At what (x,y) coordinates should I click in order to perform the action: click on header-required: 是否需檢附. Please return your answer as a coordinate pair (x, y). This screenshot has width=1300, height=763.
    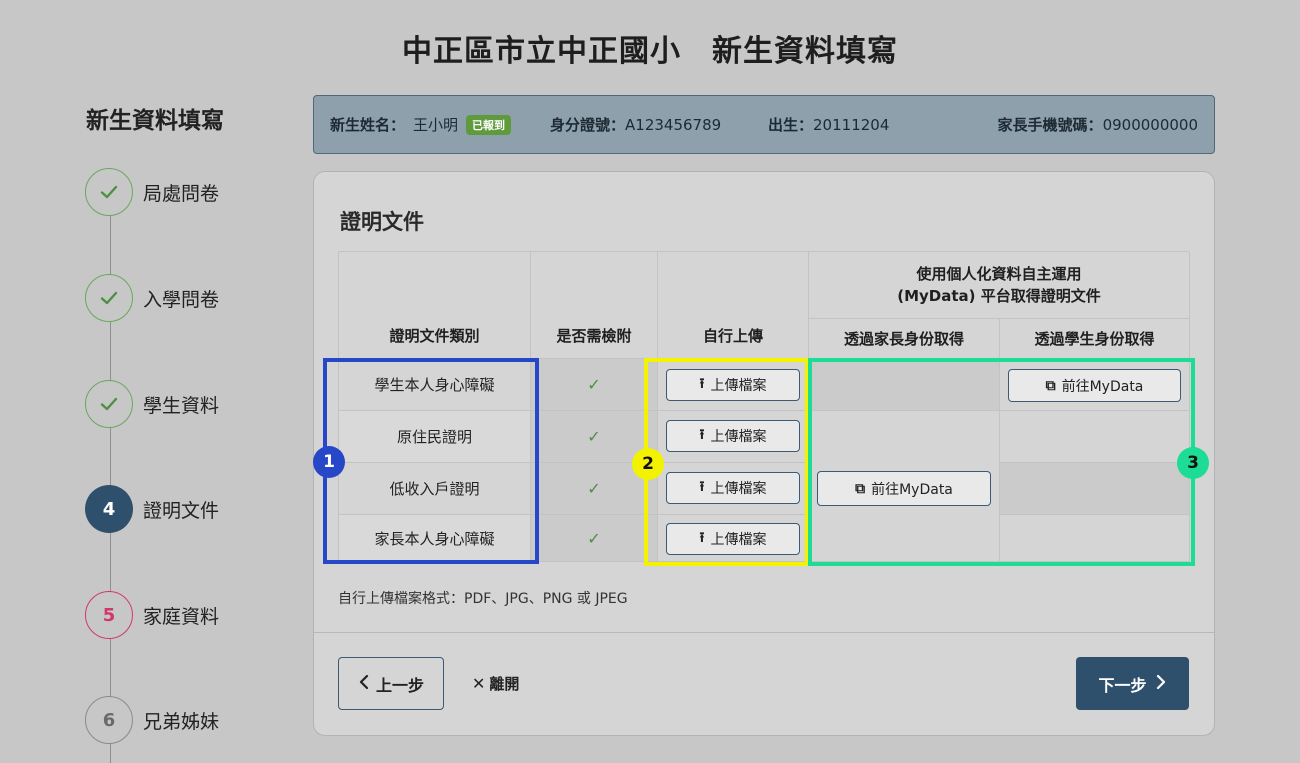
    Looking at the image, I should click on (594, 305).